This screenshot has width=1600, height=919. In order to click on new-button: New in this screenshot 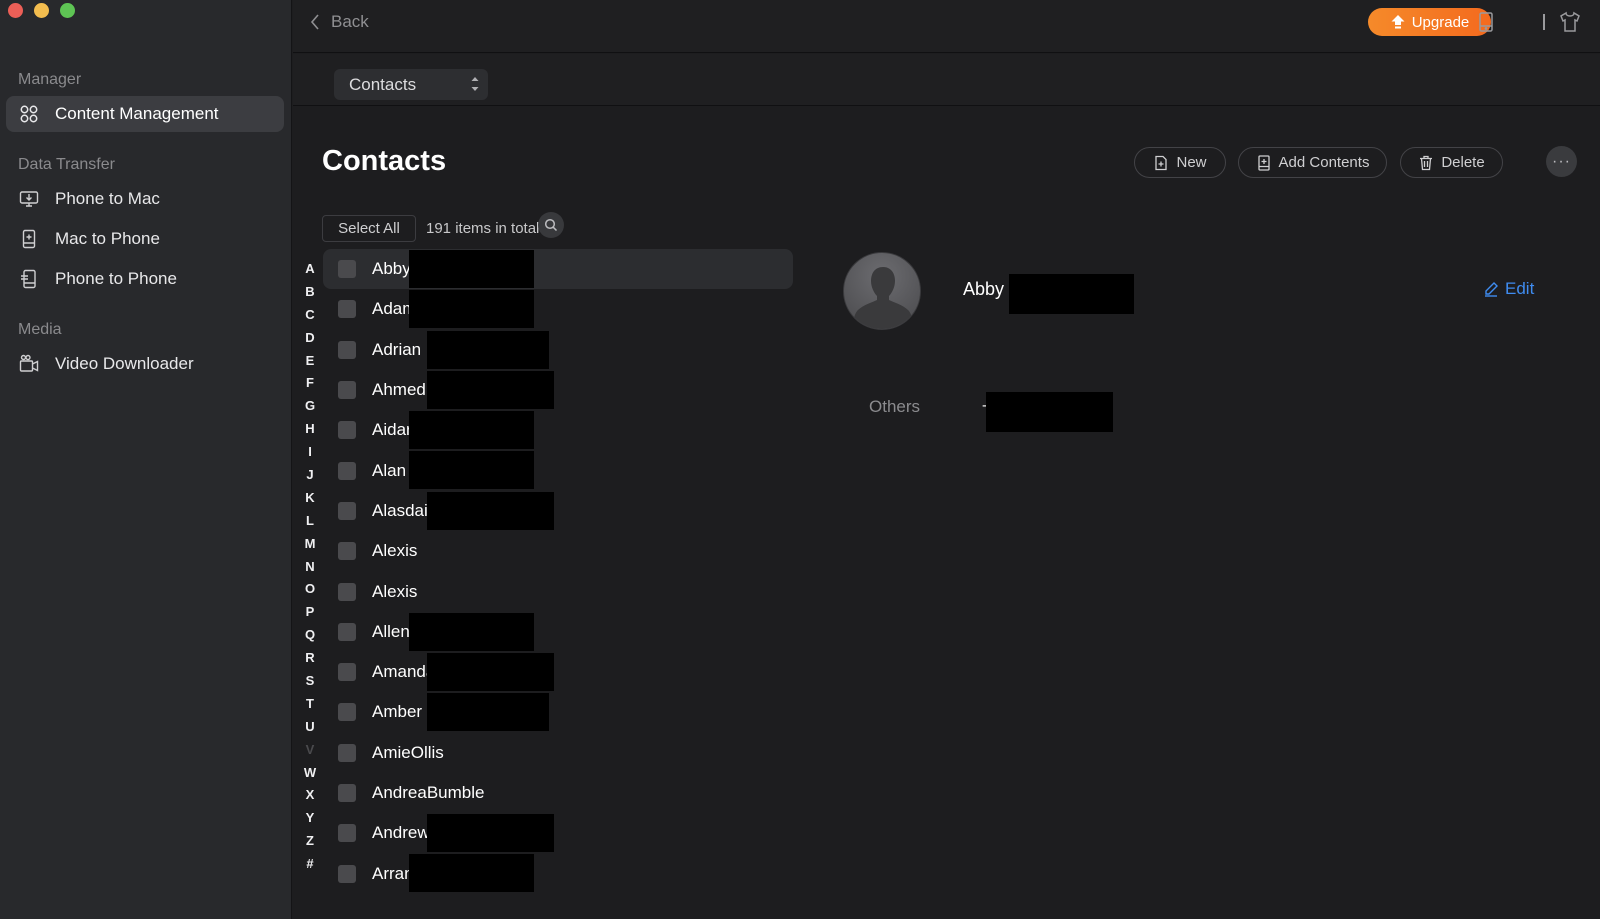, I will do `click(1180, 162)`.